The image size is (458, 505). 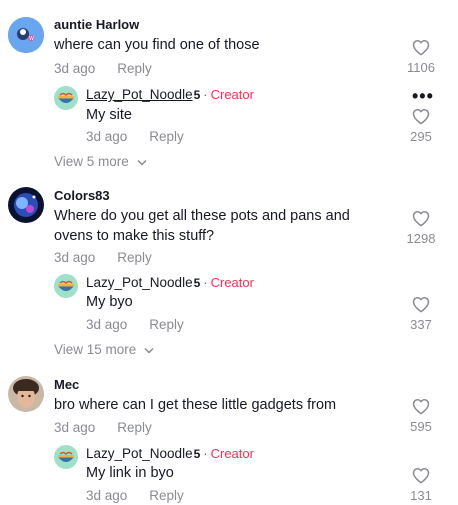 What do you see at coordinates (421, 485) in the screenshot?
I see `like-button: 131` at bounding box center [421, 485].